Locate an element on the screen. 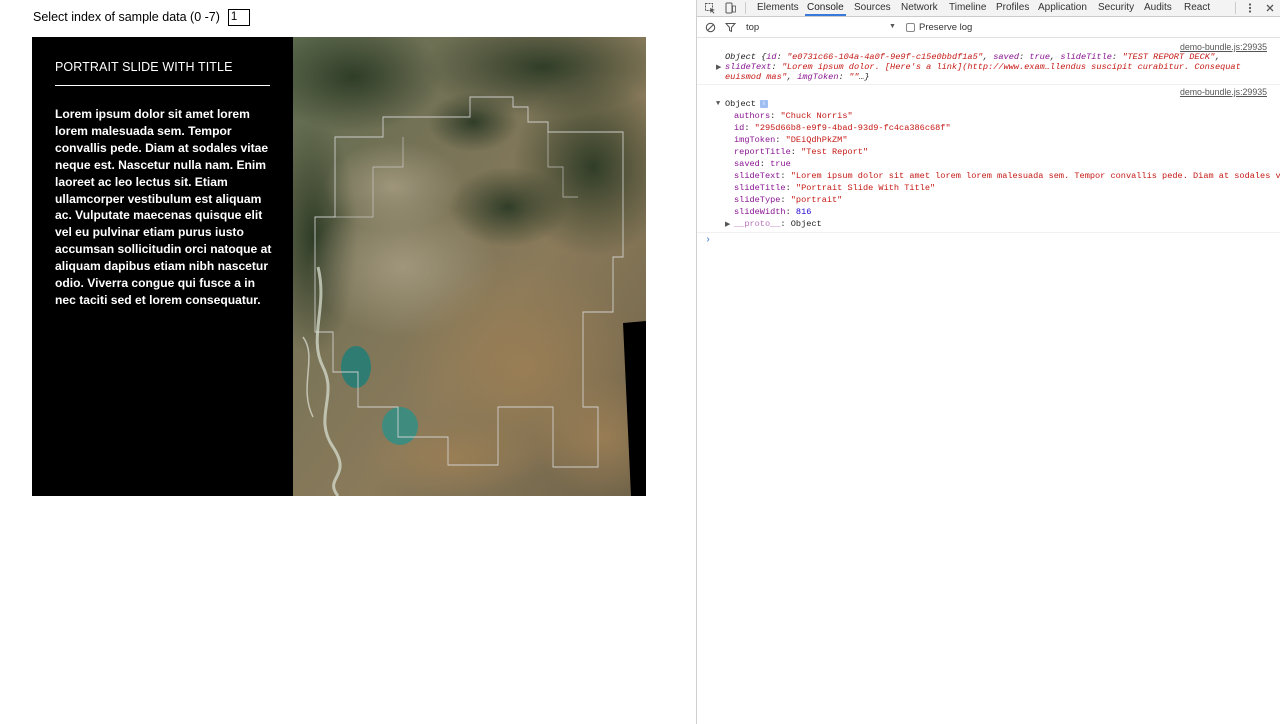 This screenshot has width=1280, height=724. proto-property-row: __proto__: Object is located at coordinates (778, 224).